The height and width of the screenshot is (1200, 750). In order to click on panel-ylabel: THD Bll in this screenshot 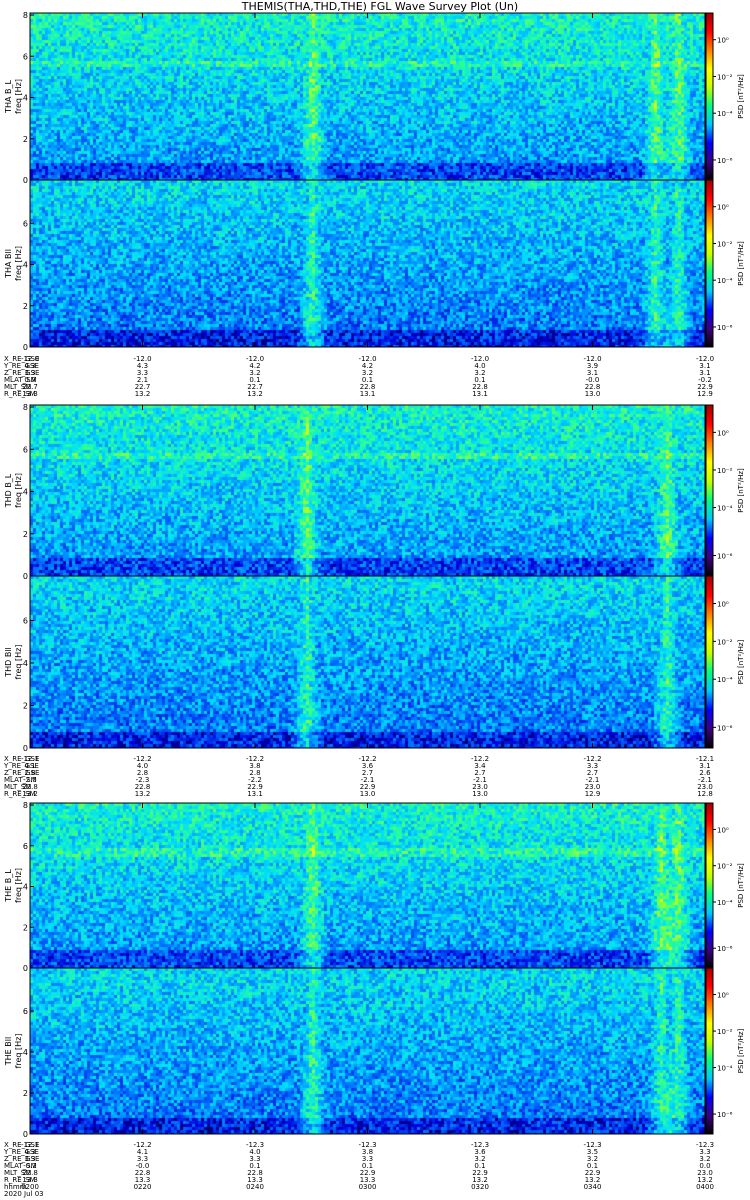, I will do `click(8, 662)`.